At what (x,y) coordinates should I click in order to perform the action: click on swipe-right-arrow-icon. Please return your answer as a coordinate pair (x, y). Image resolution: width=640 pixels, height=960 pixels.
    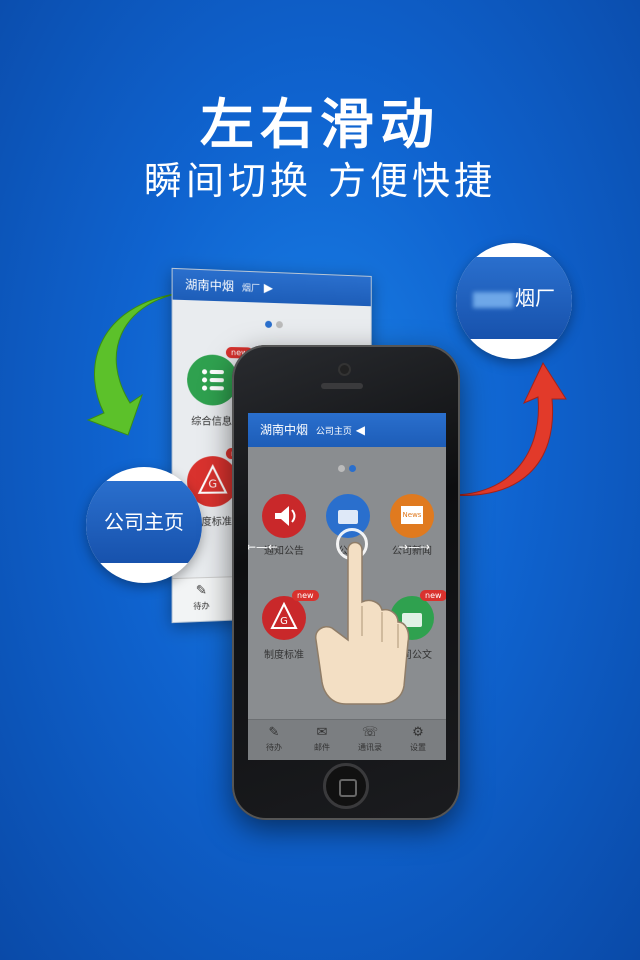
    Looking at the image, I should click on (509, 428).